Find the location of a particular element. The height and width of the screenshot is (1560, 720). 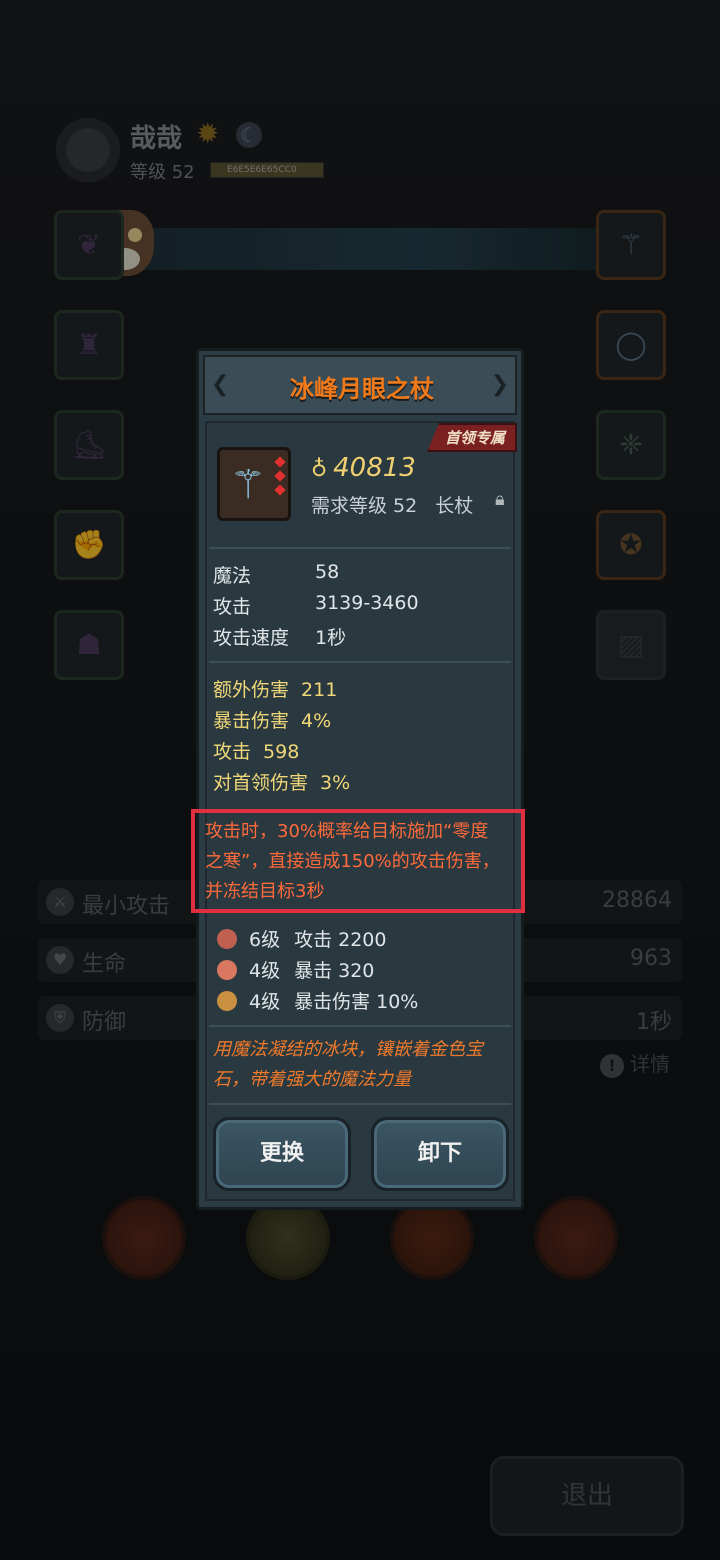

price-icon: ♁ is located at coordinates (319, 469).